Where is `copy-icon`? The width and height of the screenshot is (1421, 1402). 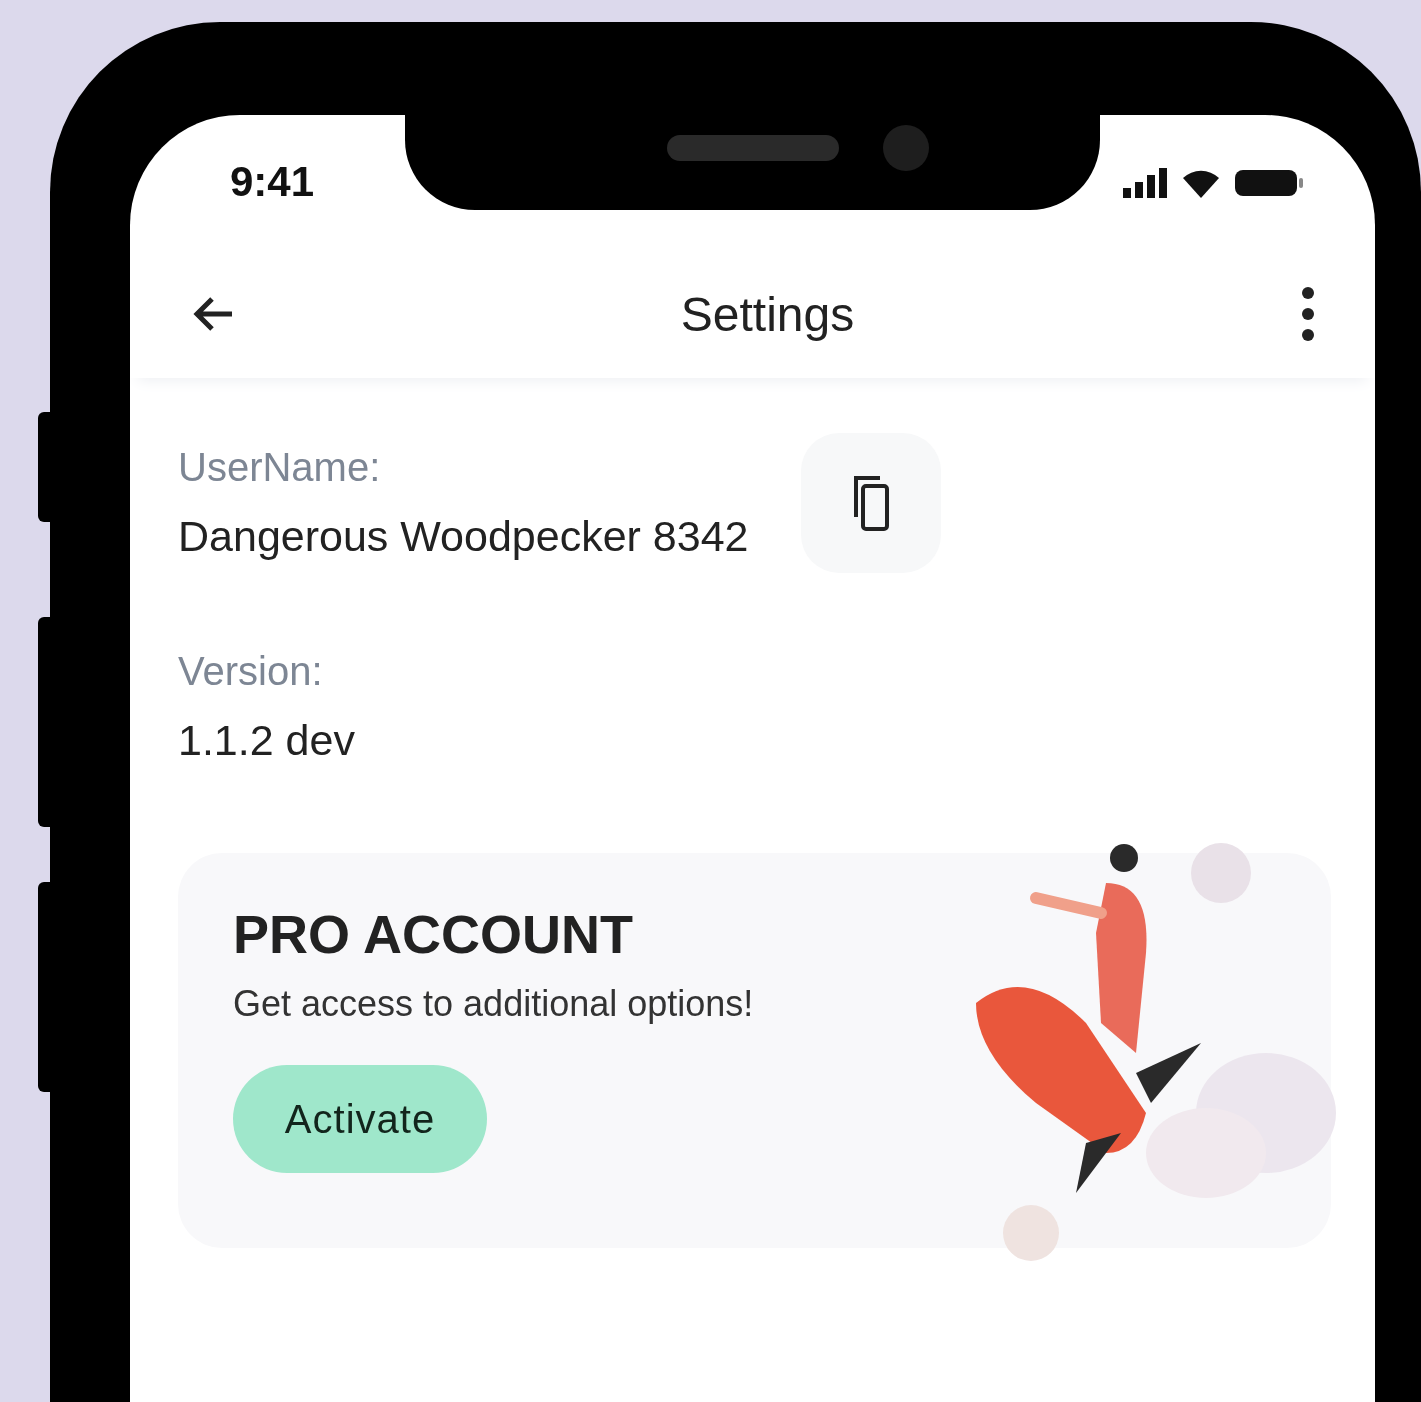
copy-icon is located at coordinates (870, 503).